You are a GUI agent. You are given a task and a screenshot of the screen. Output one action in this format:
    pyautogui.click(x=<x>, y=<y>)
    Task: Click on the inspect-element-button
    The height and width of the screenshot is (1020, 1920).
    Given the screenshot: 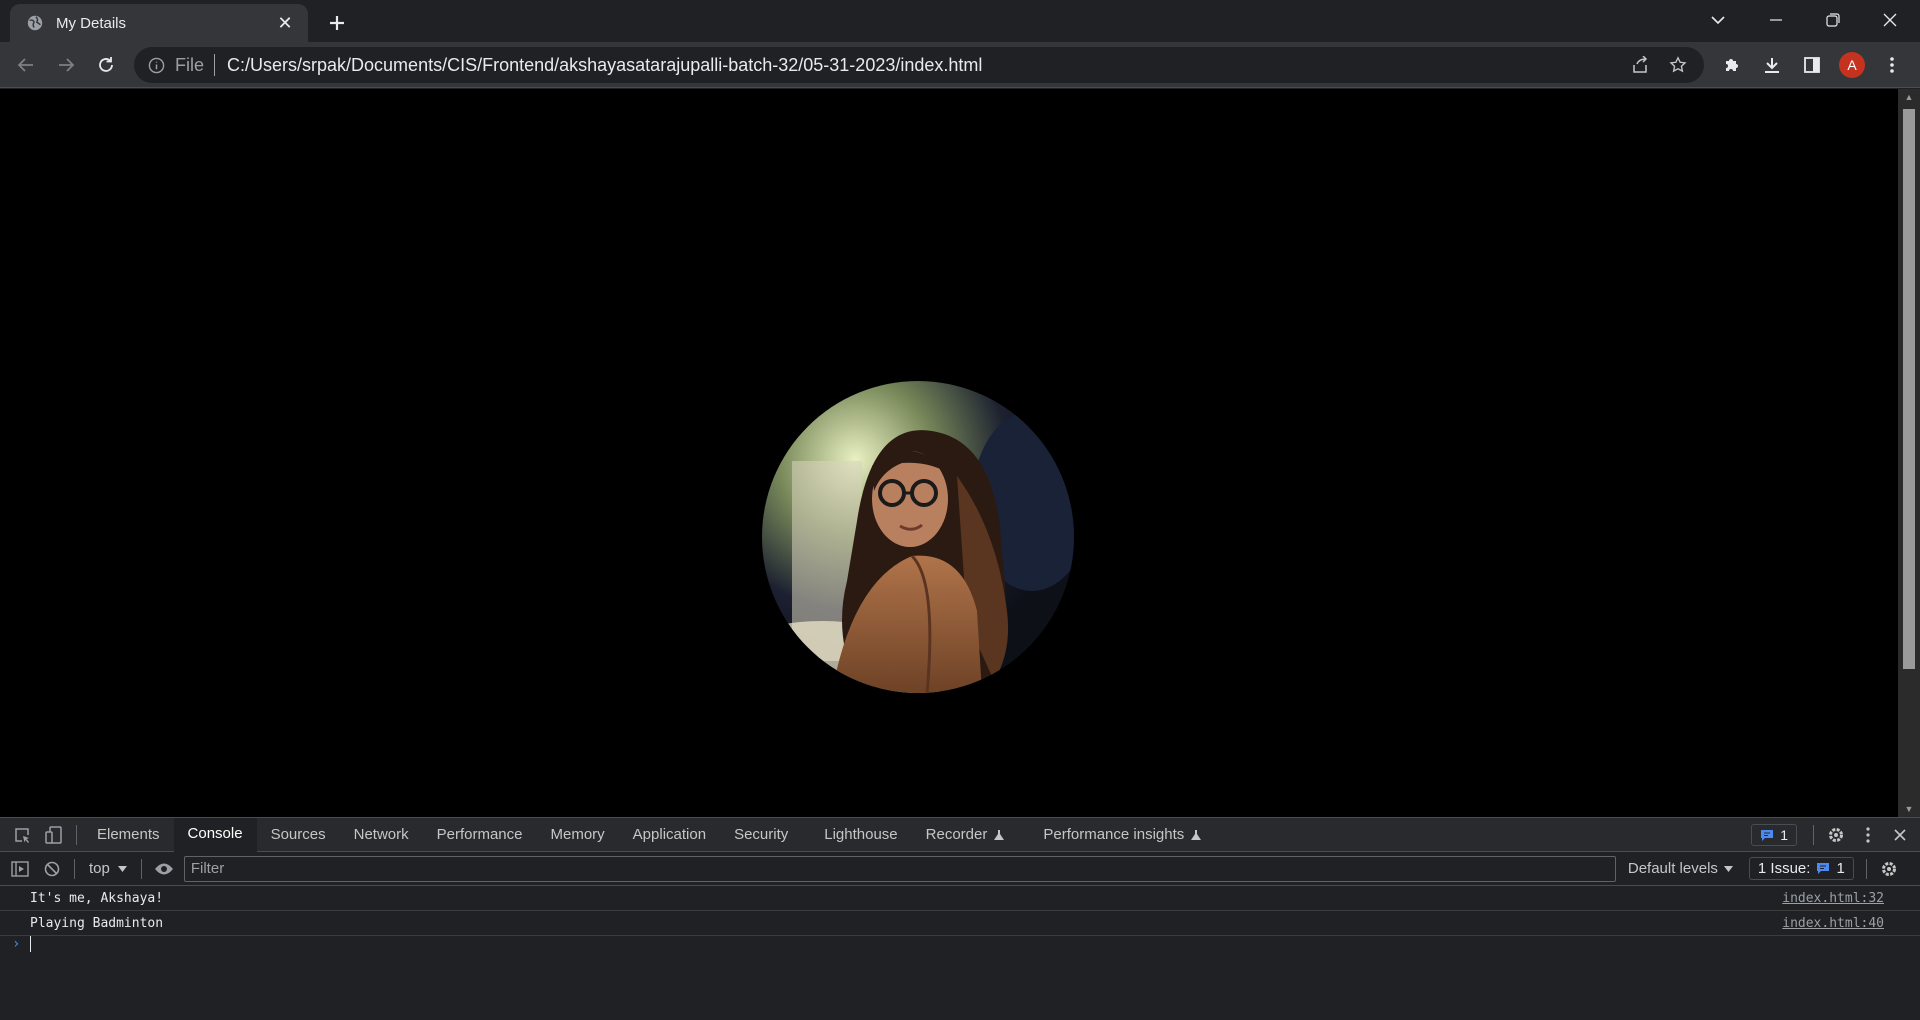 What is the action you would take?
    pyautogui.click(x=22, y=835)
    